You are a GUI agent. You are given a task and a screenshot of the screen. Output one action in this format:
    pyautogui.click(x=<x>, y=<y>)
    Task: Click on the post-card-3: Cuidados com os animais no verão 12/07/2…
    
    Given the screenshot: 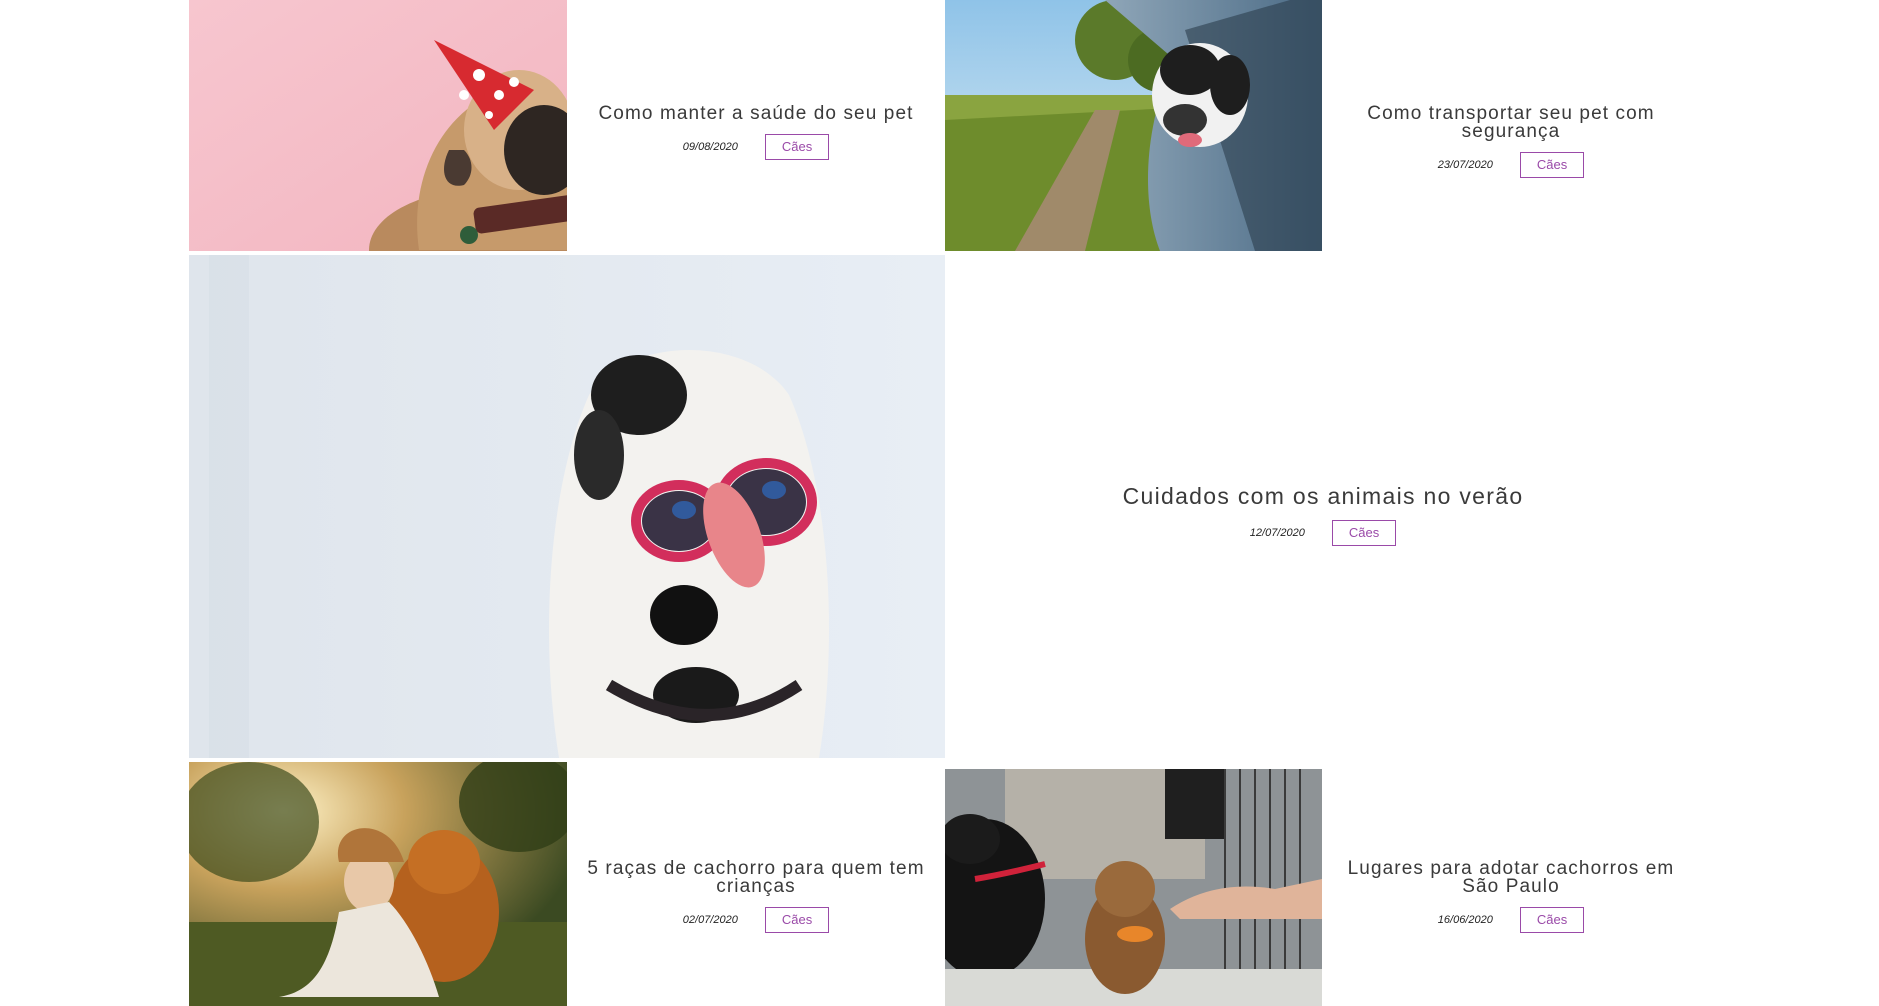 What is the action you would take?
    pyautogui.click(x=1323, y=514)
    